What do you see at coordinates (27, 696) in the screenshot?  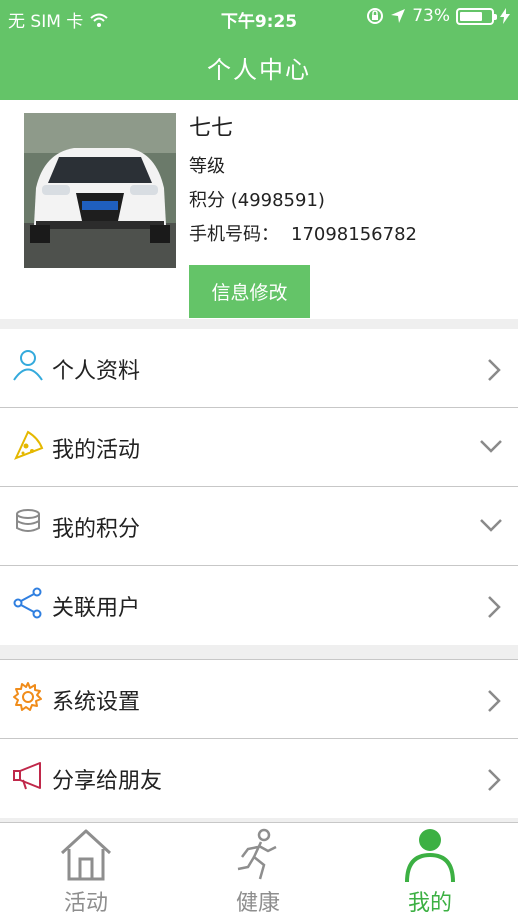 I see `gear-icon` at bounding box center [27, 696].